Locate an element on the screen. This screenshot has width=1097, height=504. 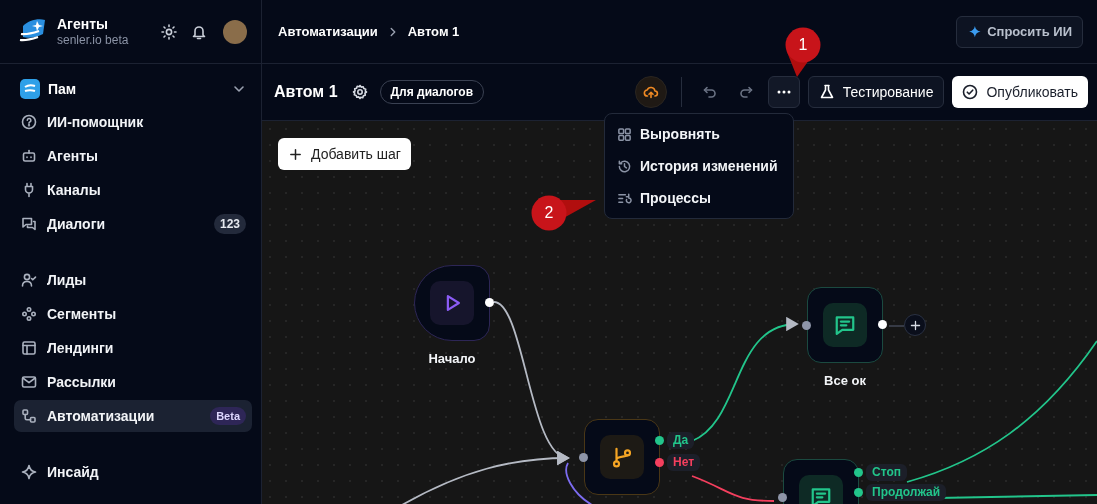
message-node is located at coordinates (845, 325).